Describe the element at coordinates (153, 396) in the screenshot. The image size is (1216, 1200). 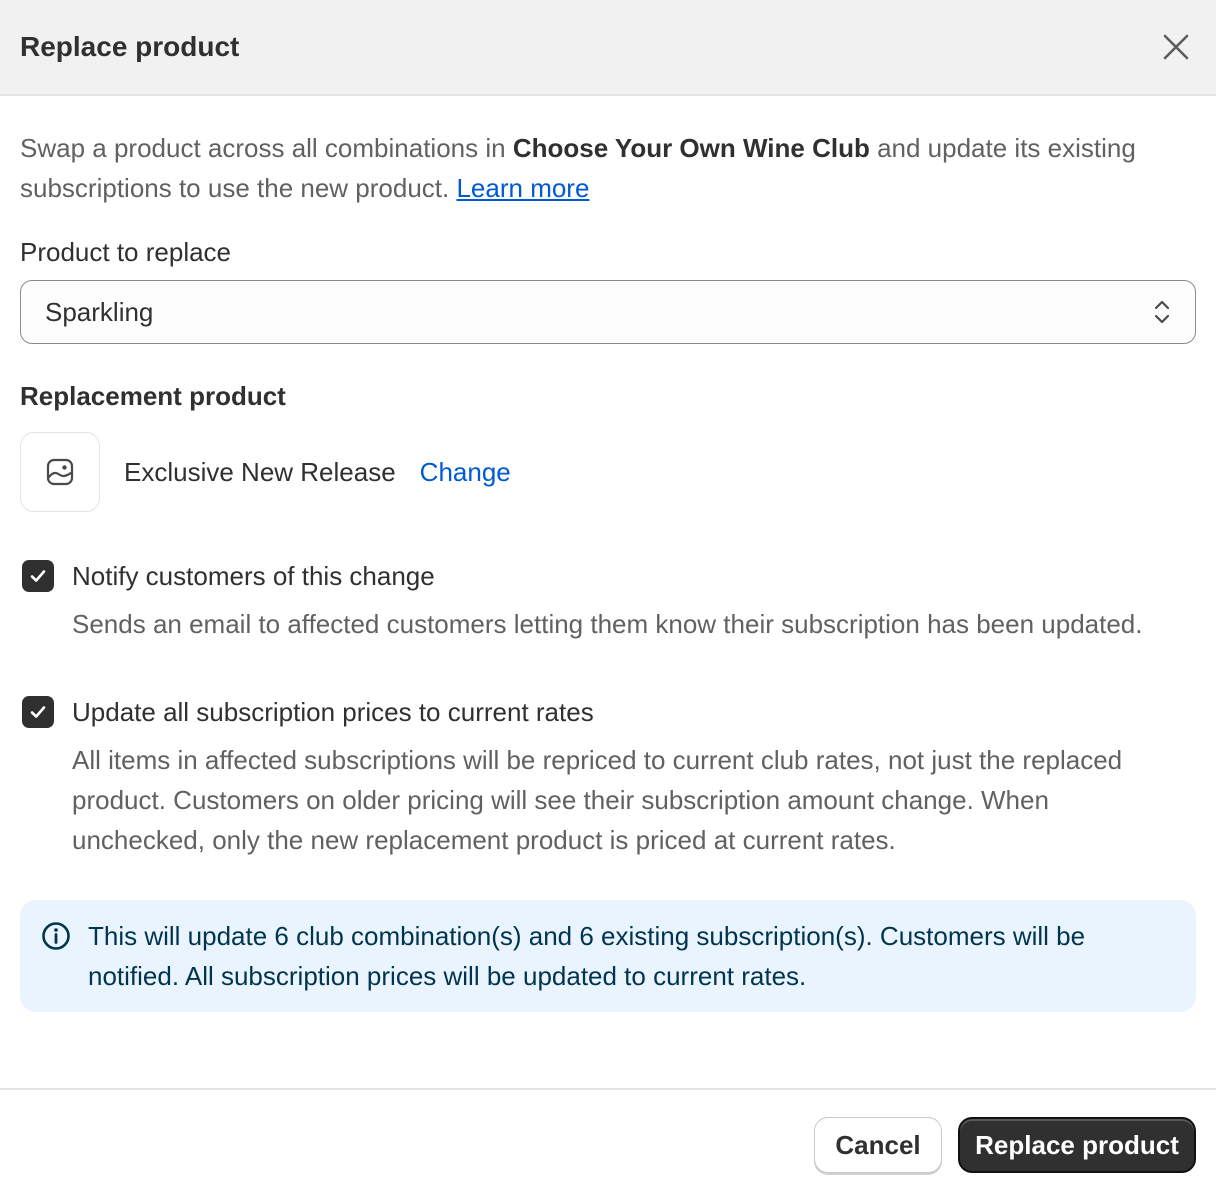
I see `replacement-product-label: Replacement product` at that location.